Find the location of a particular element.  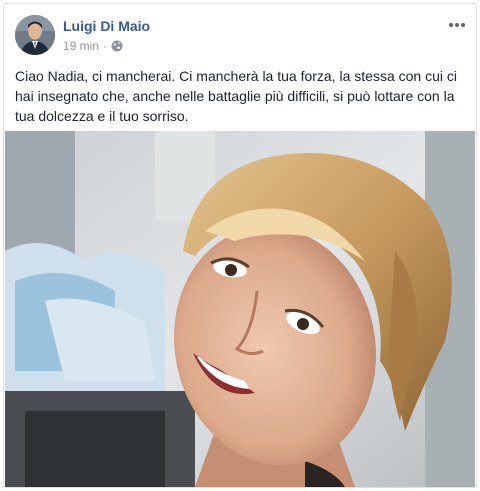

post-timestamp: 19 min is located at coordinates (81, 46).